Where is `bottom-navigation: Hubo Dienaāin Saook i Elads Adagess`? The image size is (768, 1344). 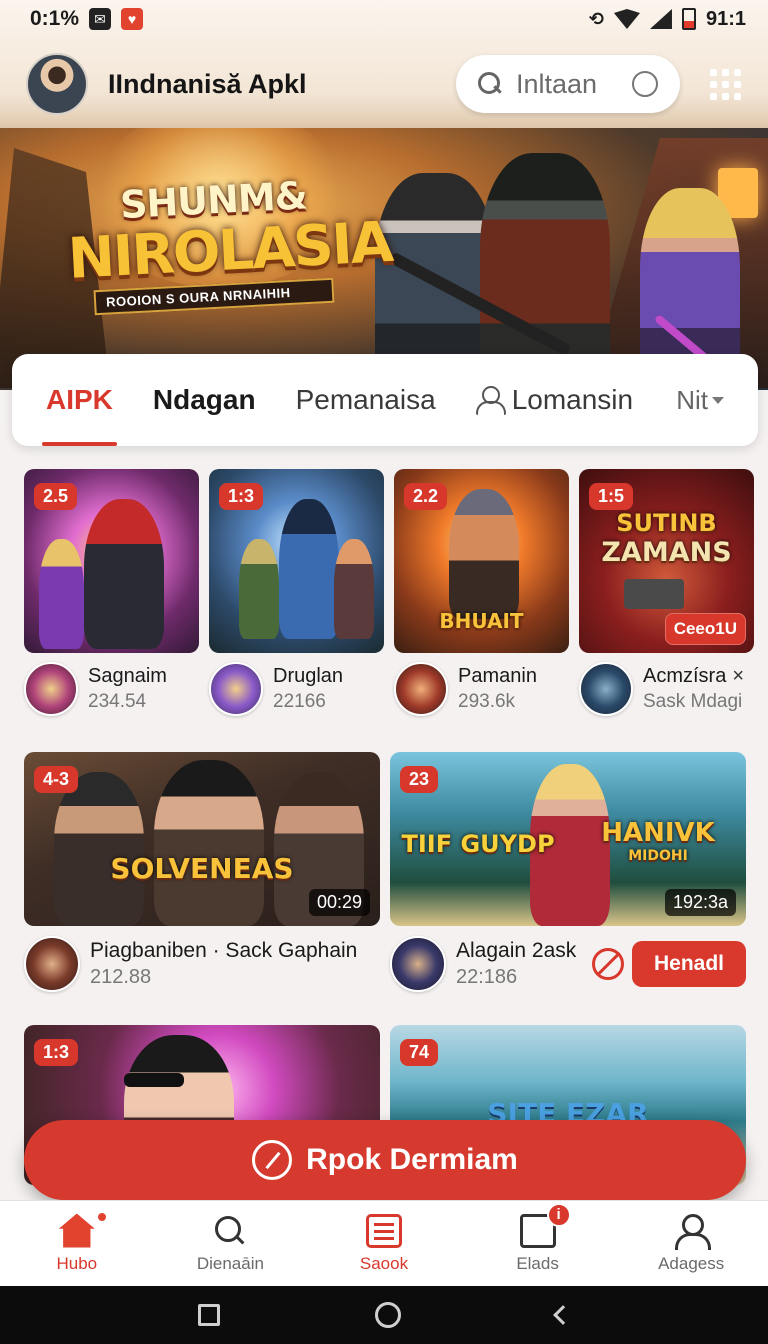 bottom-navigation: Hubo Dienaāin Saook i Elads Adagess is located at coordinates (384, 1243).